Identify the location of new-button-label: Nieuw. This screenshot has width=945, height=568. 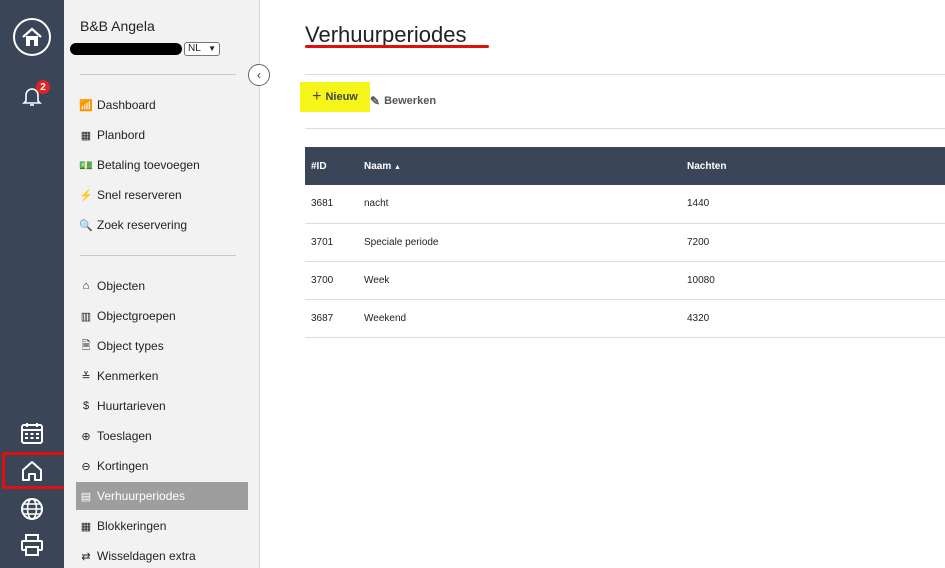
(341, 97).